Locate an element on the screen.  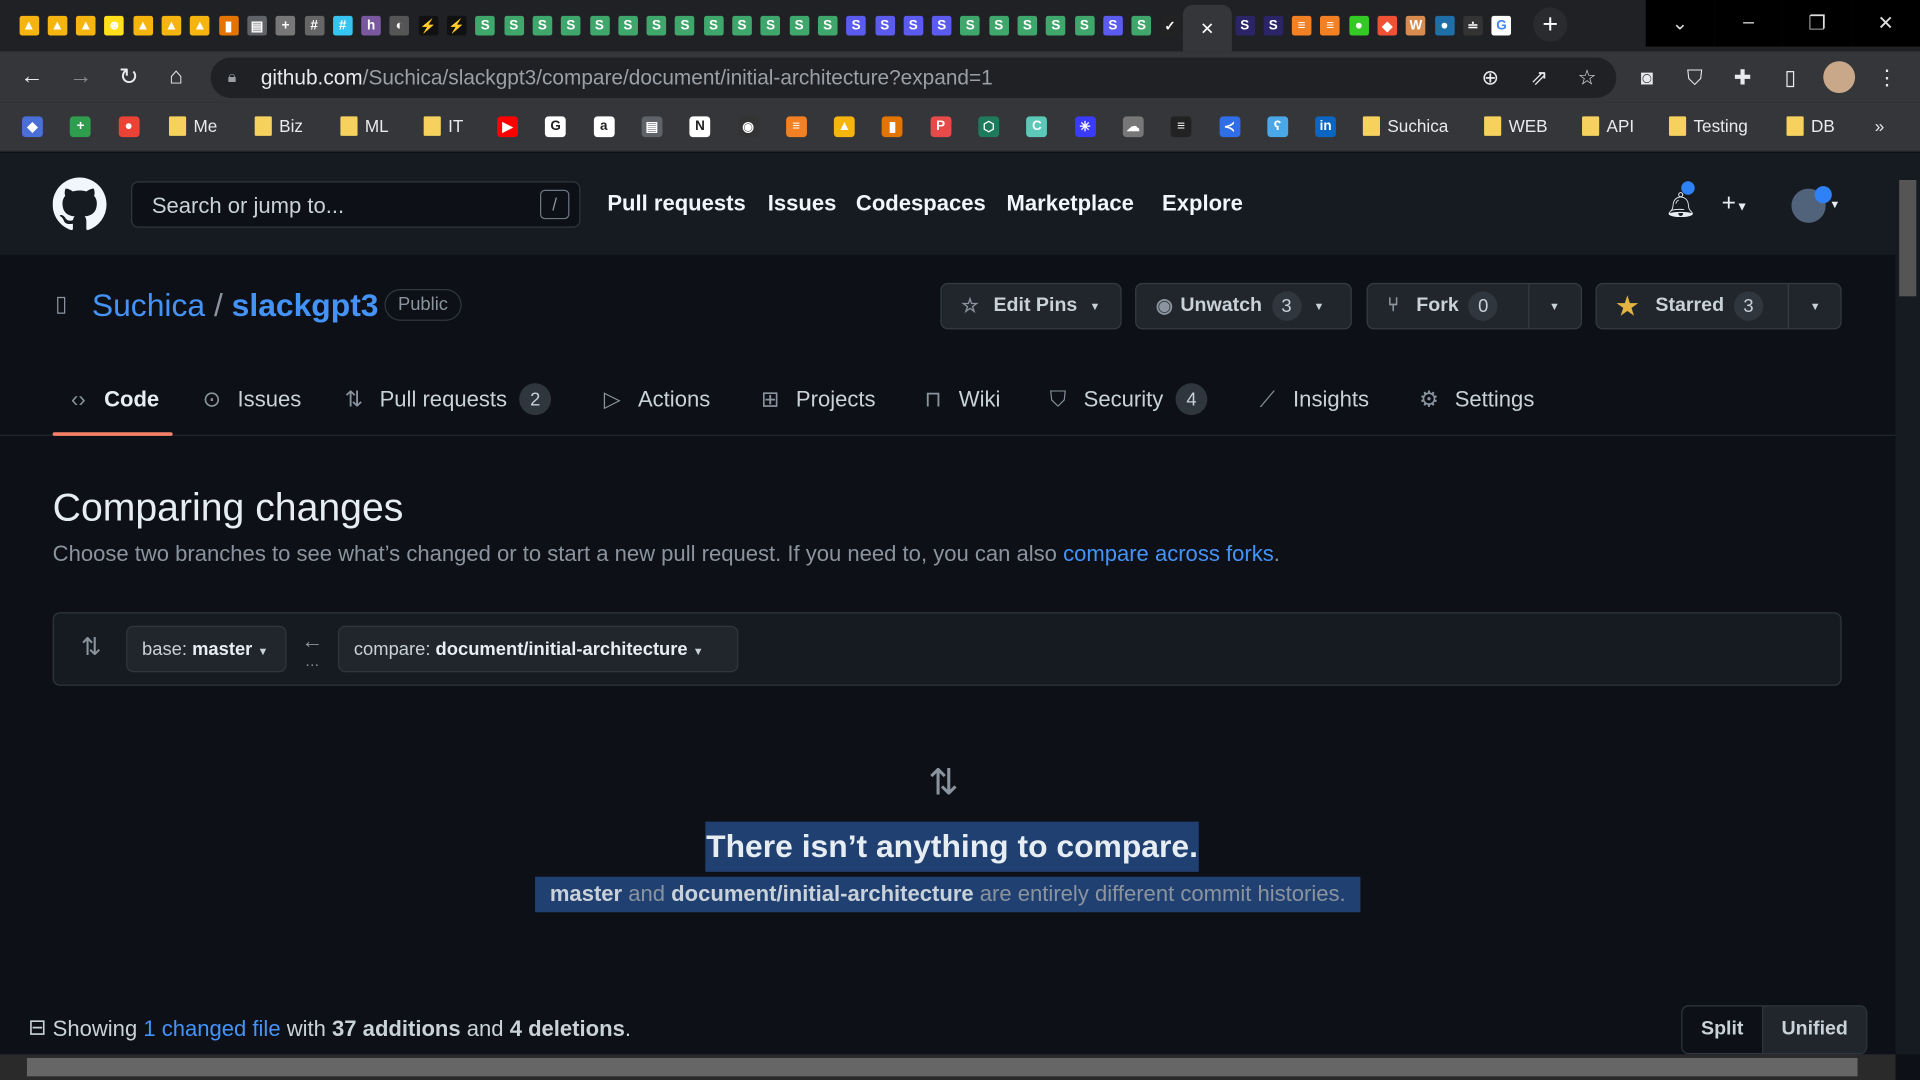
bookmark-folder-me: Me is located at coordinates (192, 126).